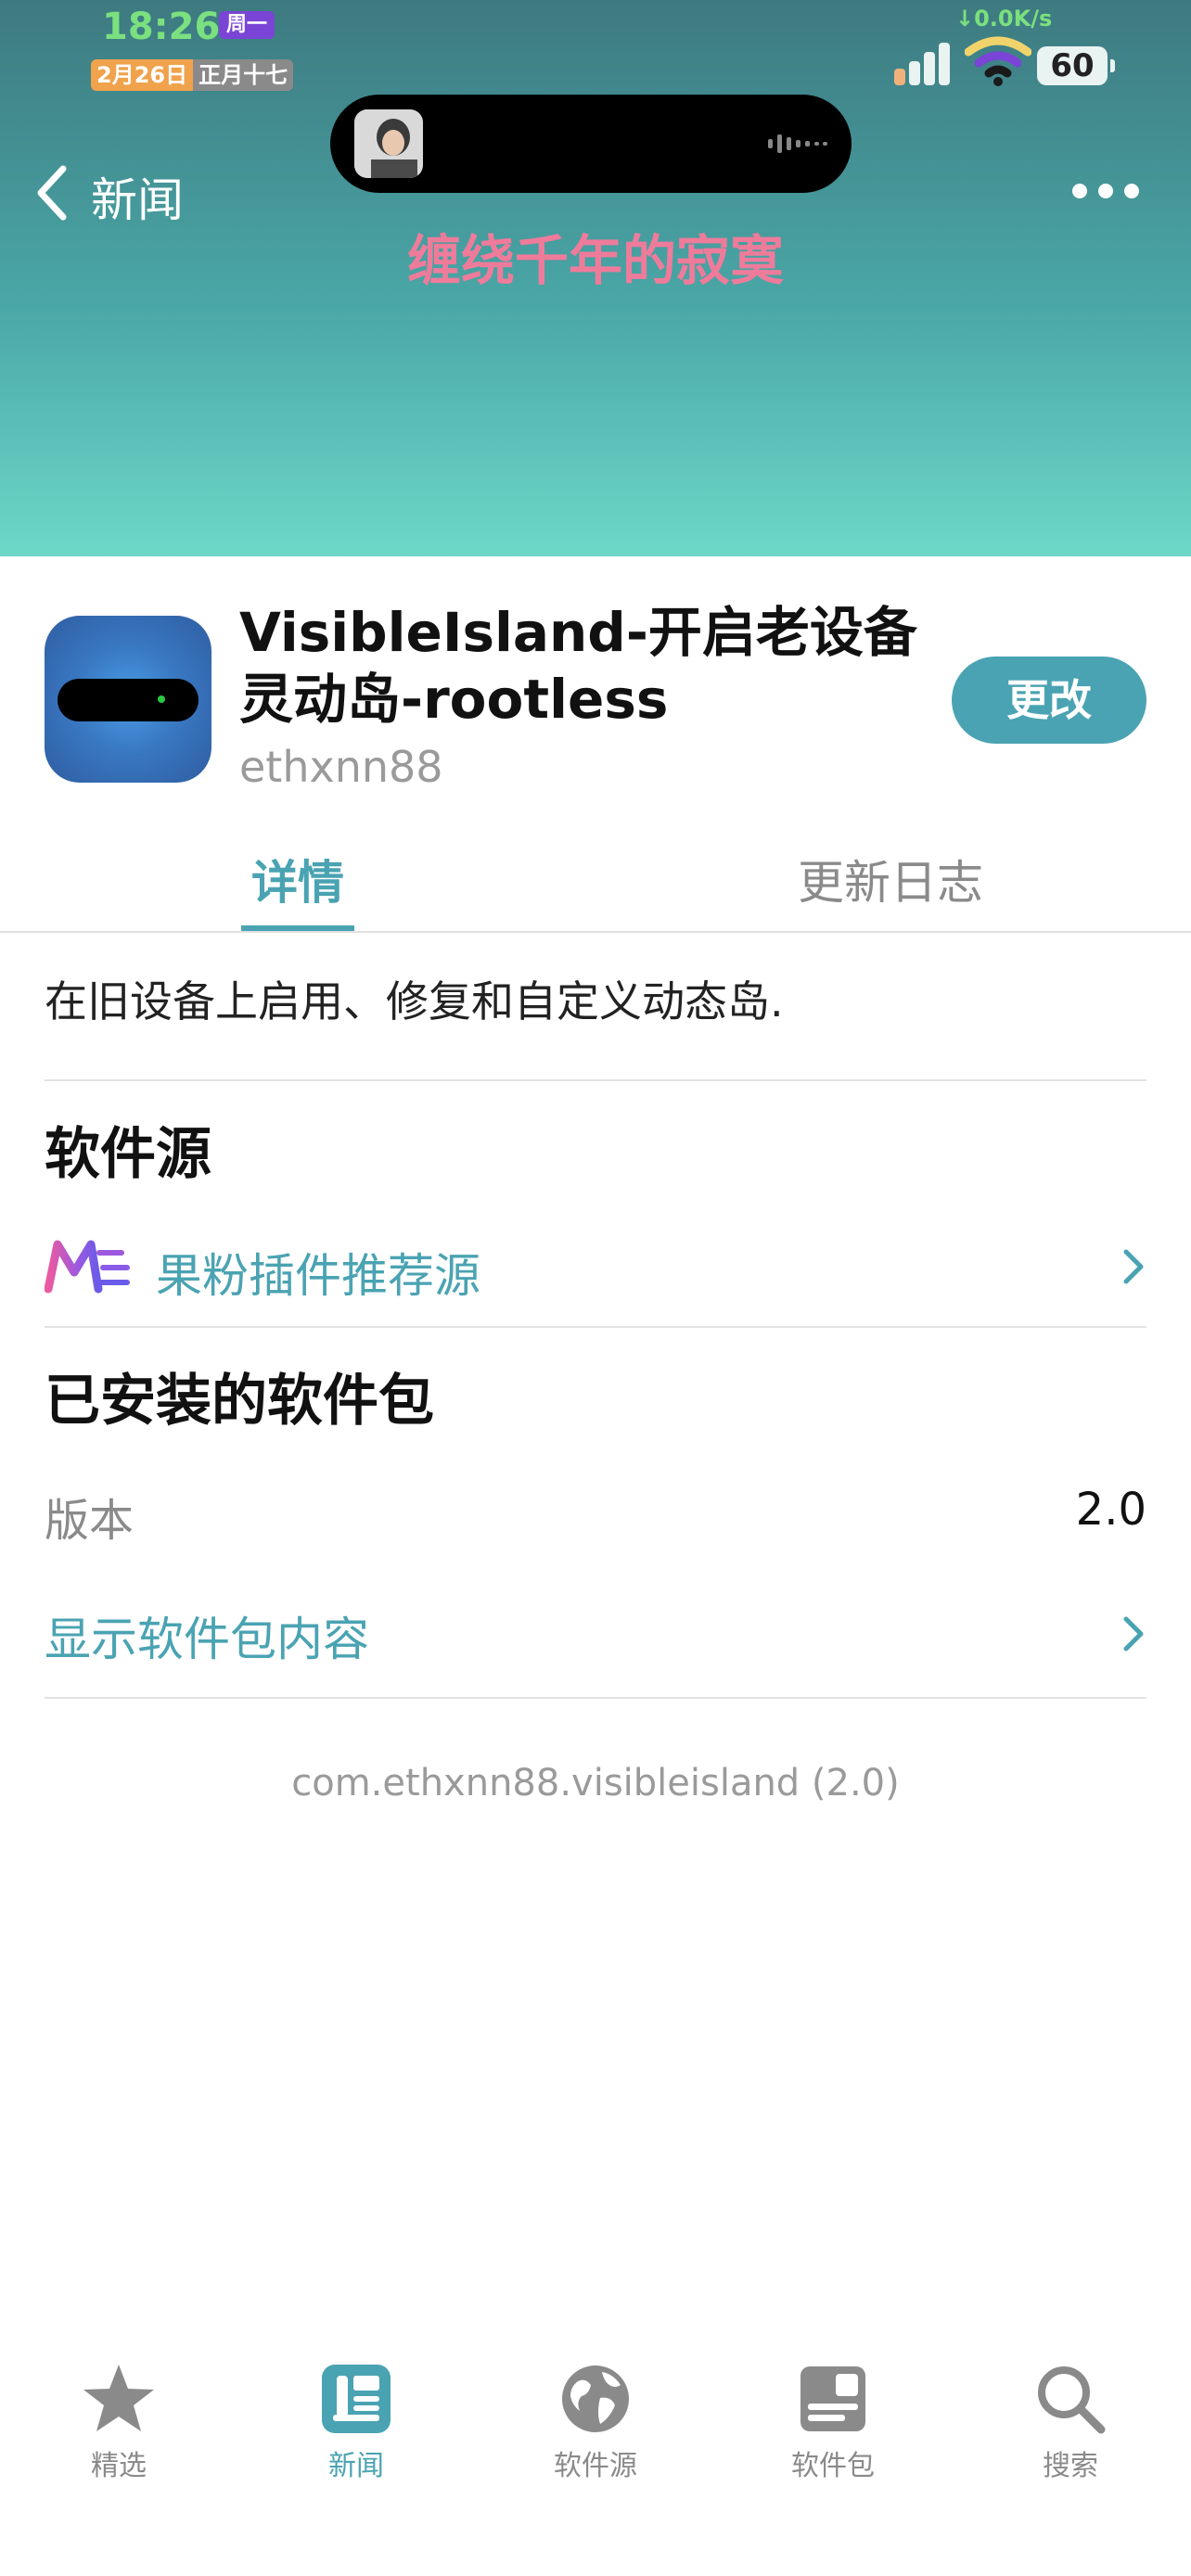 The image size is (1191, 2576). What do you see at coordinates (207, 1635) in the screenshot?
I see `show-package-contents-link: 显示软件包内容` at bounding box center [207, 1635].